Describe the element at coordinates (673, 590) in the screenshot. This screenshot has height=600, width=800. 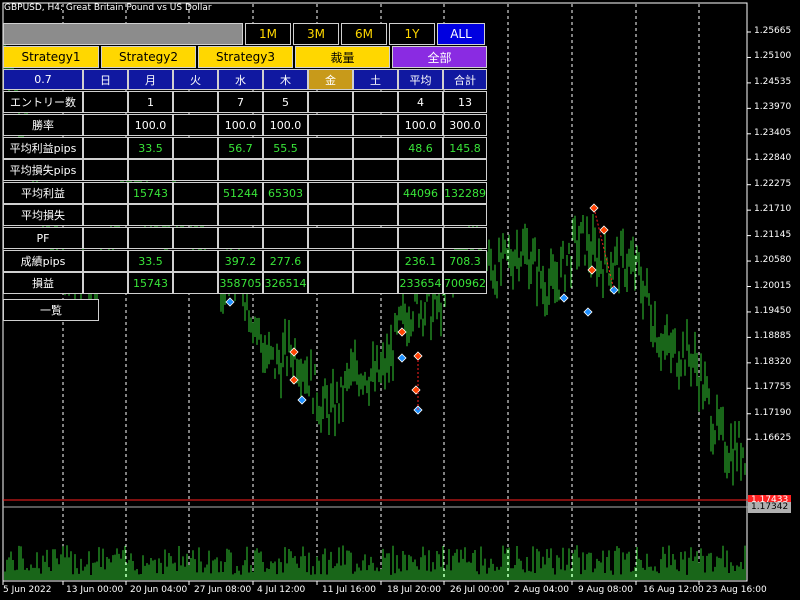
I see `time-tick-label: 16 Aug 12:00` at that location.